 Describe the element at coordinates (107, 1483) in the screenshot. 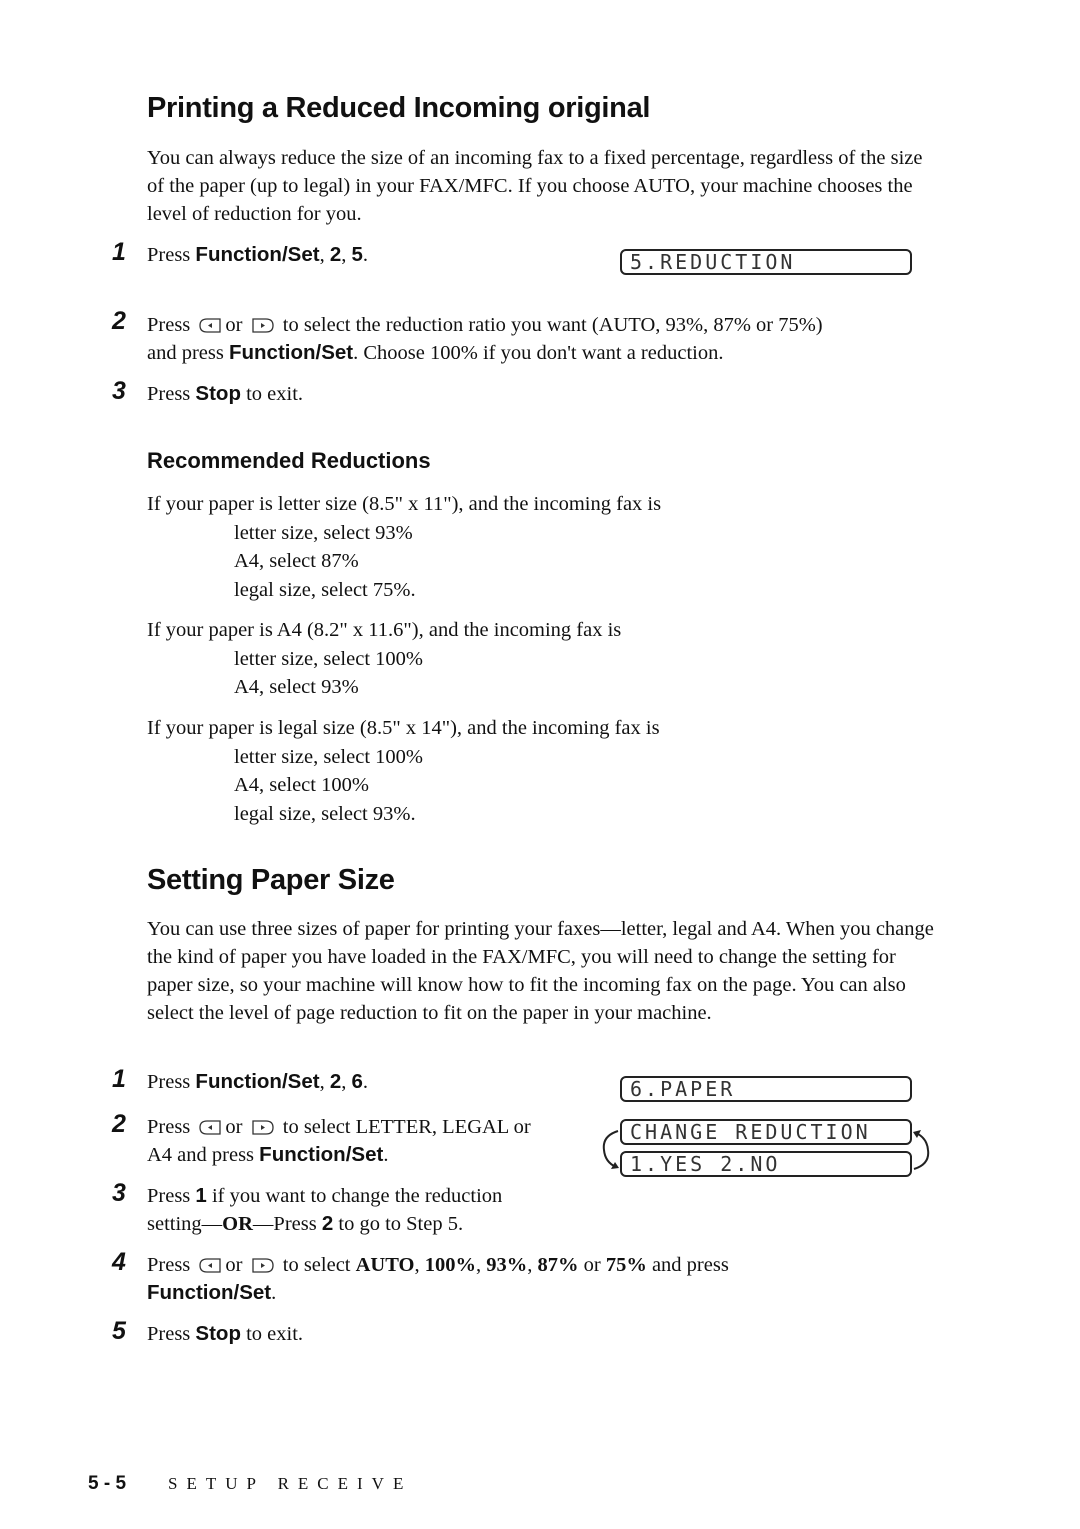

I see `page-number: 5 - 5` at that location.